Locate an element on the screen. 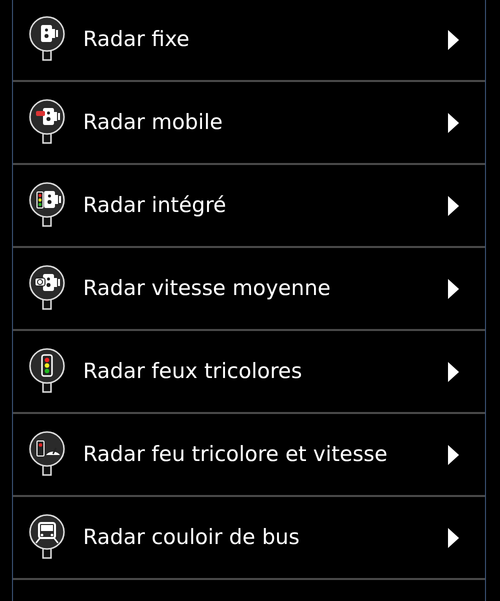  item-label: Radar feux tricolores is located at coordinates (193, 371).